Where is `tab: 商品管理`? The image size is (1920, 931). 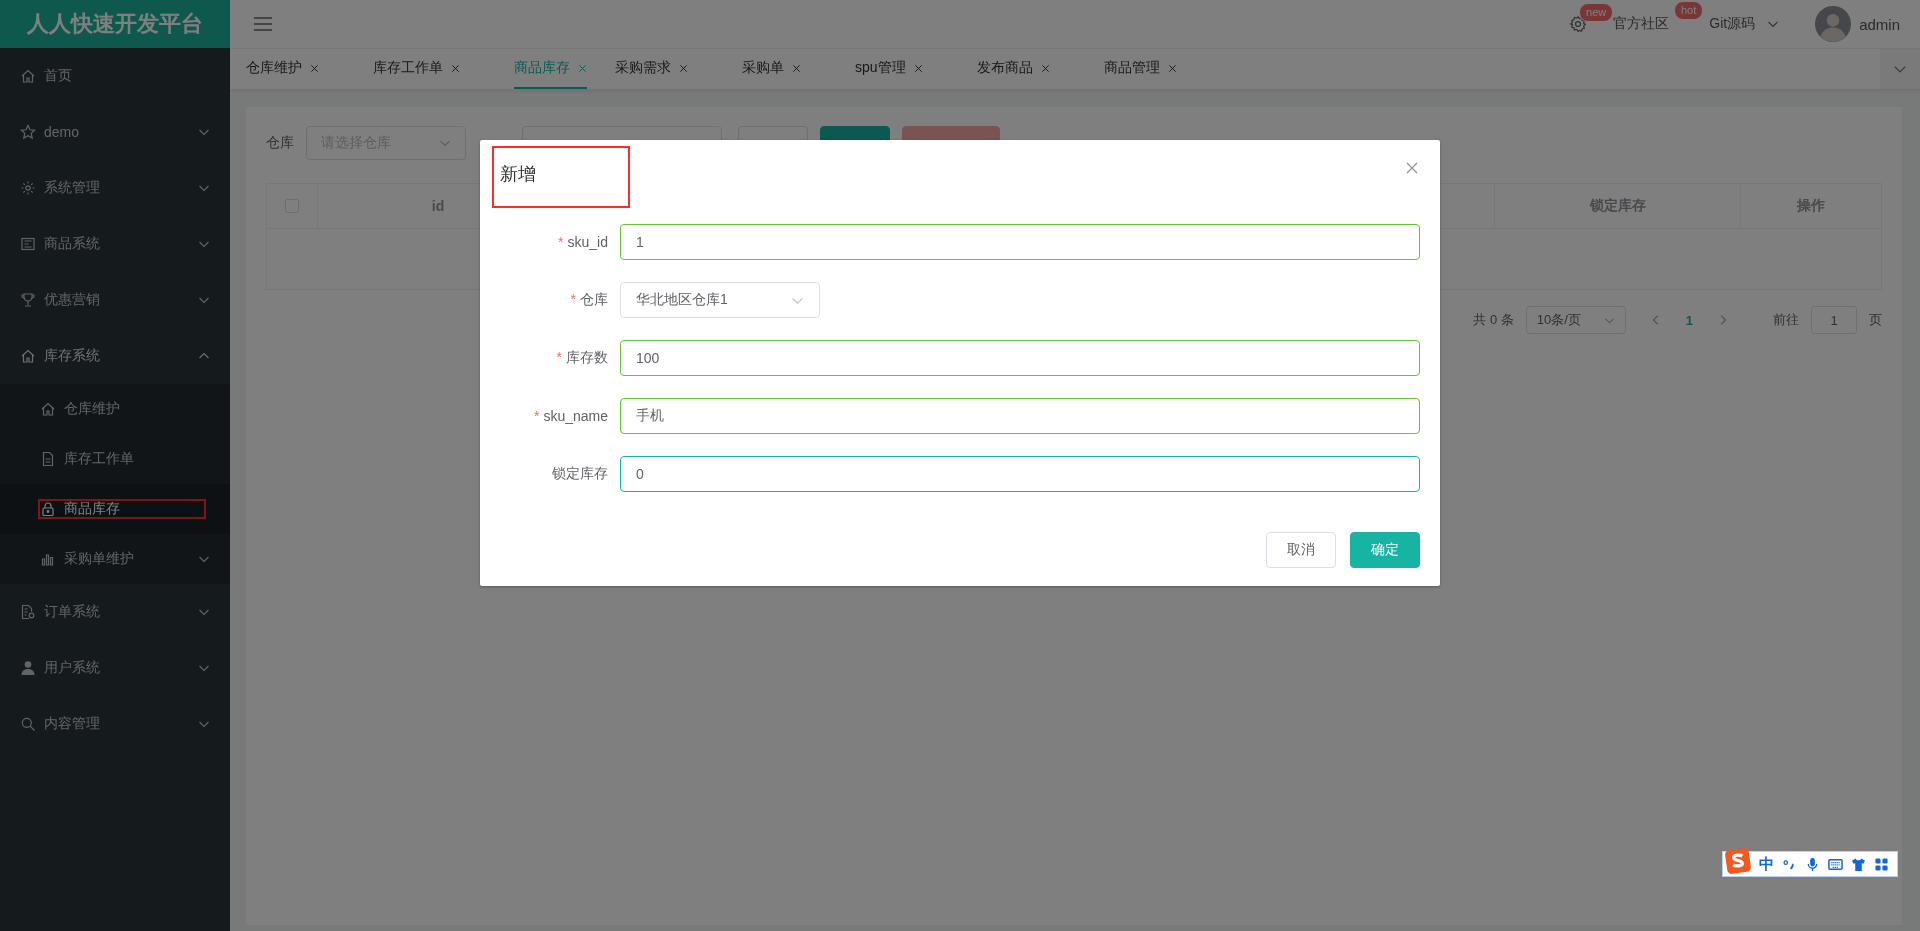 tab: 商品管理 is located at coordinates (1153, 69).